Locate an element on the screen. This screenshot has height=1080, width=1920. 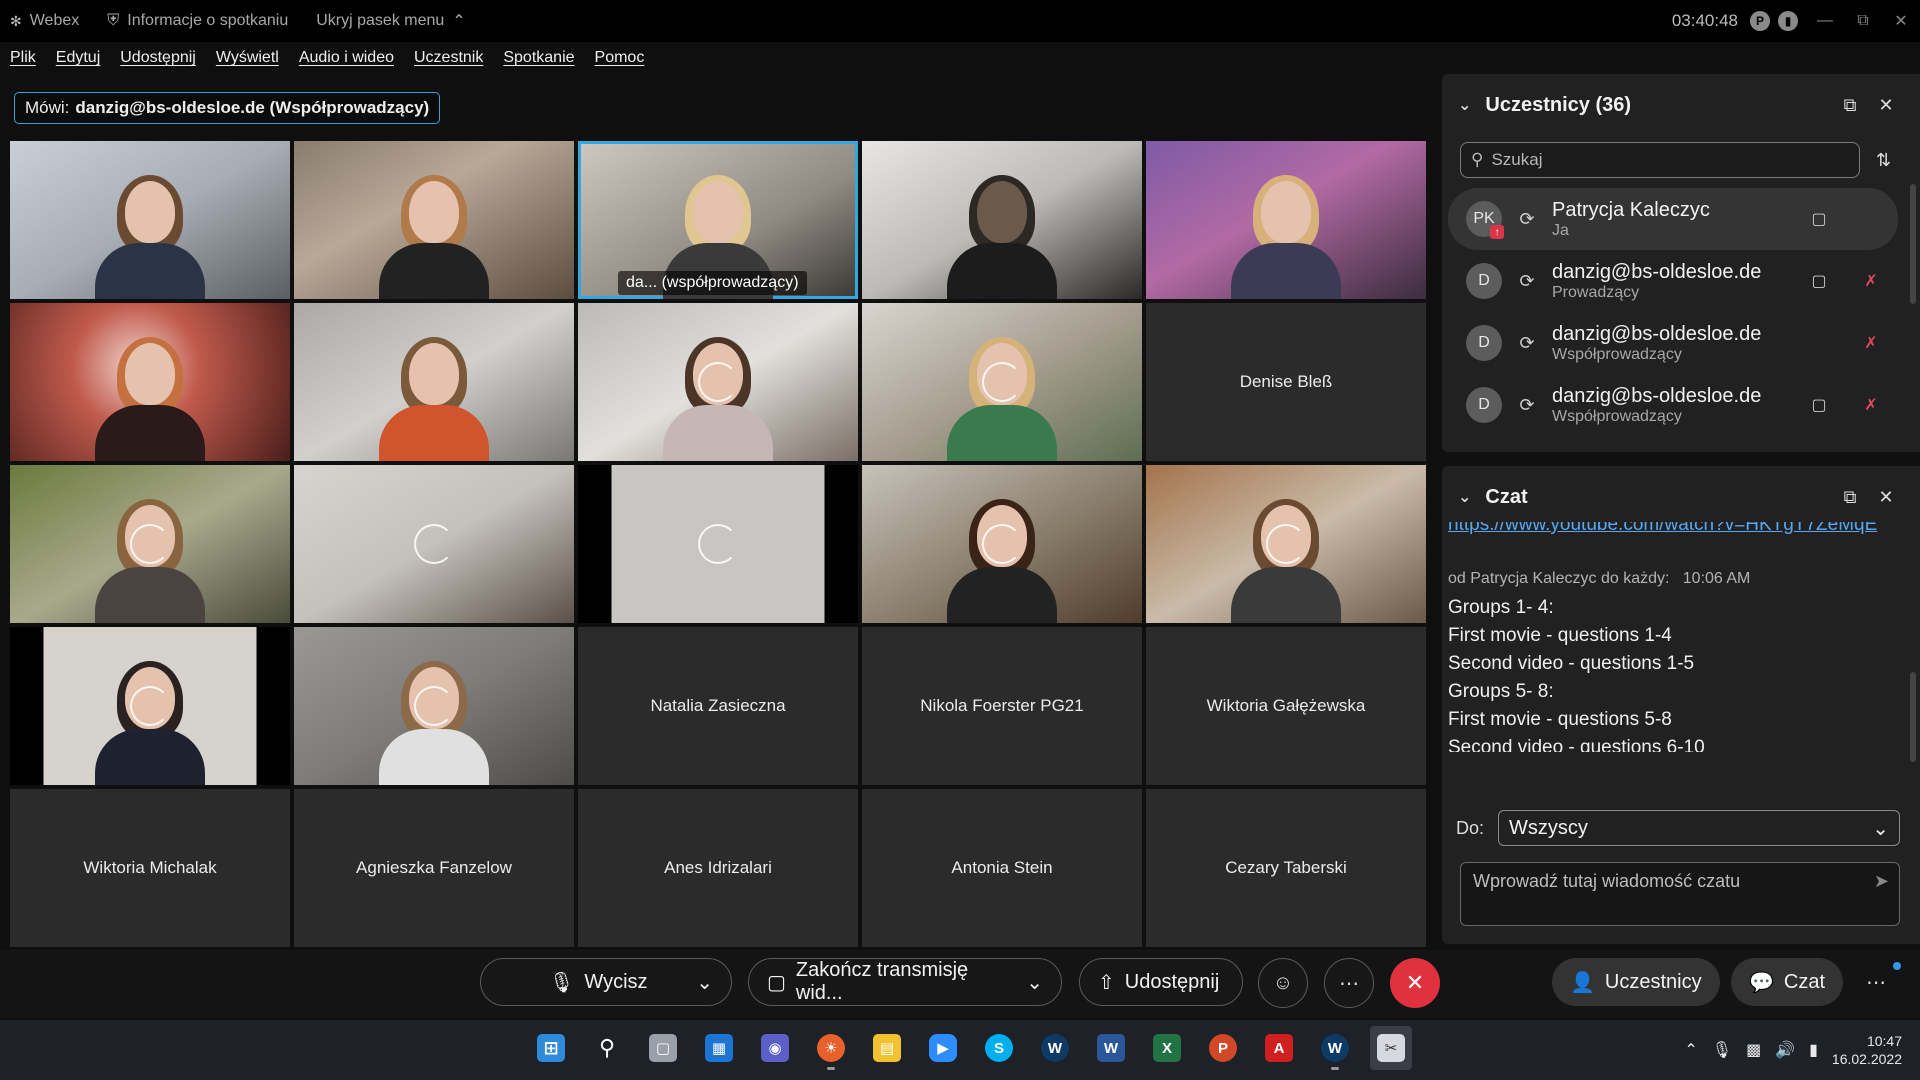
sync-icon: ⟳ is located at coordinates (1527, 218).